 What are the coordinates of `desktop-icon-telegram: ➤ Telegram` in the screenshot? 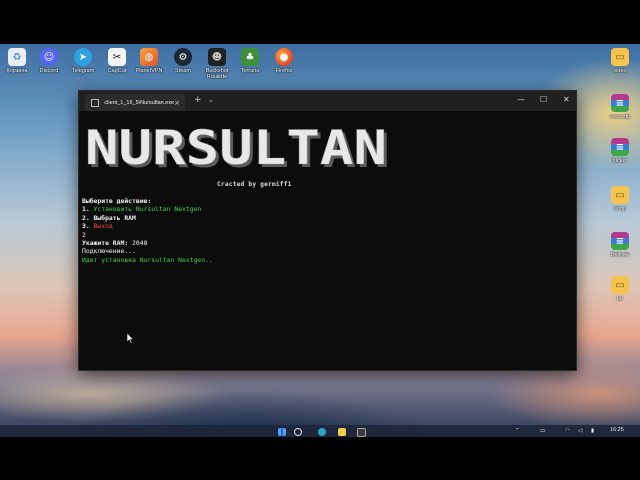 It's located at (83, 61).